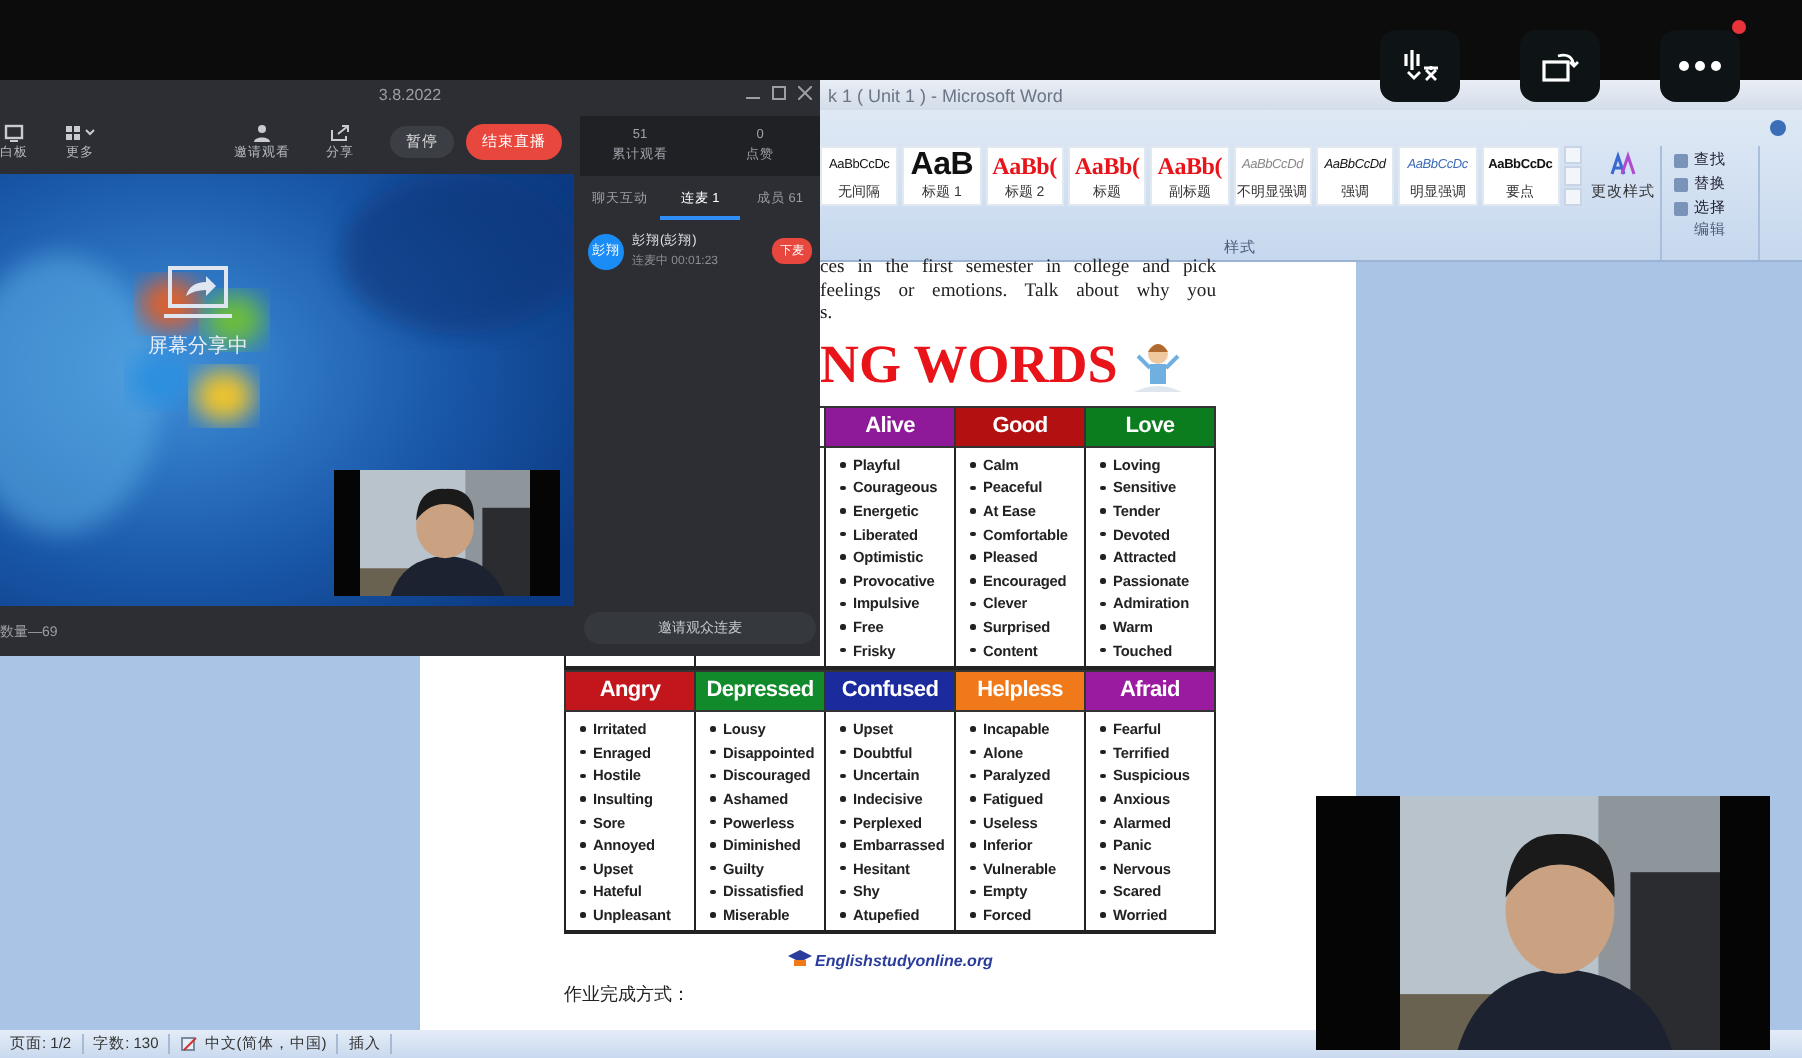  I want to click on caption-translate-button, so click(1420, 66).